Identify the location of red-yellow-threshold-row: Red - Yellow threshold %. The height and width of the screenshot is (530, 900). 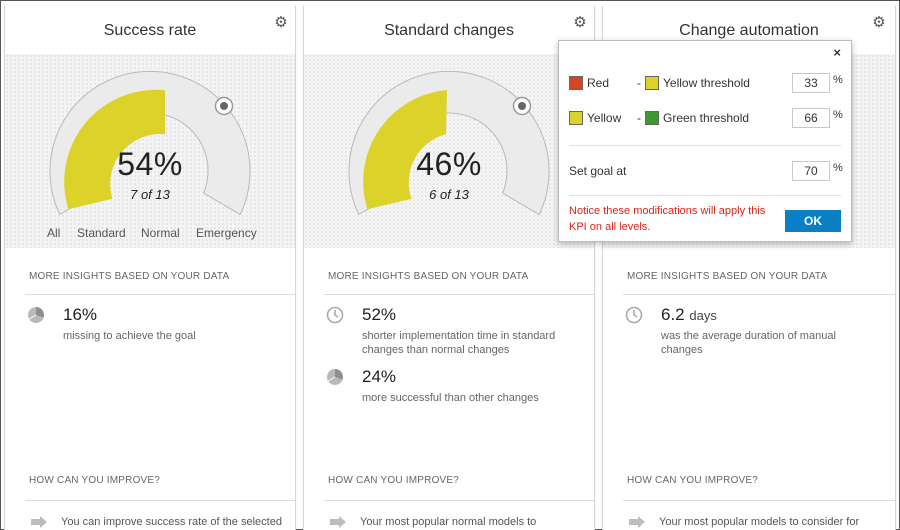
(706, 83).